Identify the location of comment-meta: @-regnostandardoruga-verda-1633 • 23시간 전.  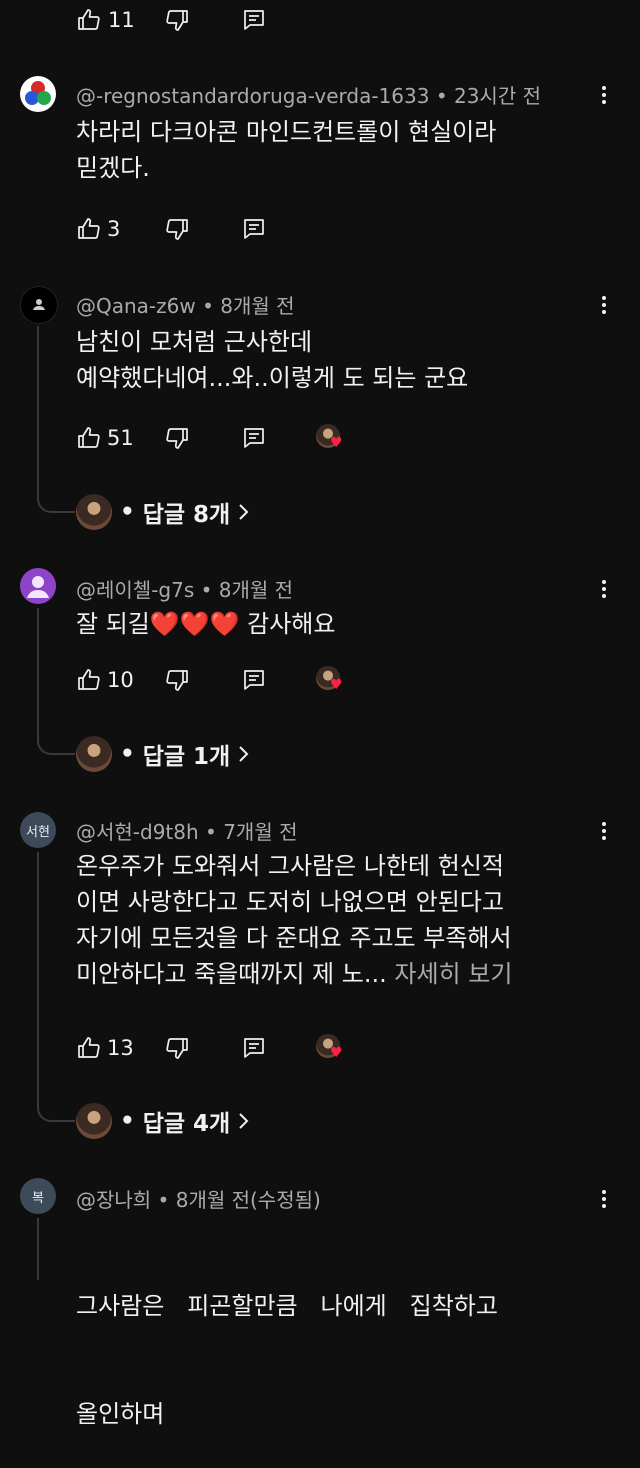
(308, 96).